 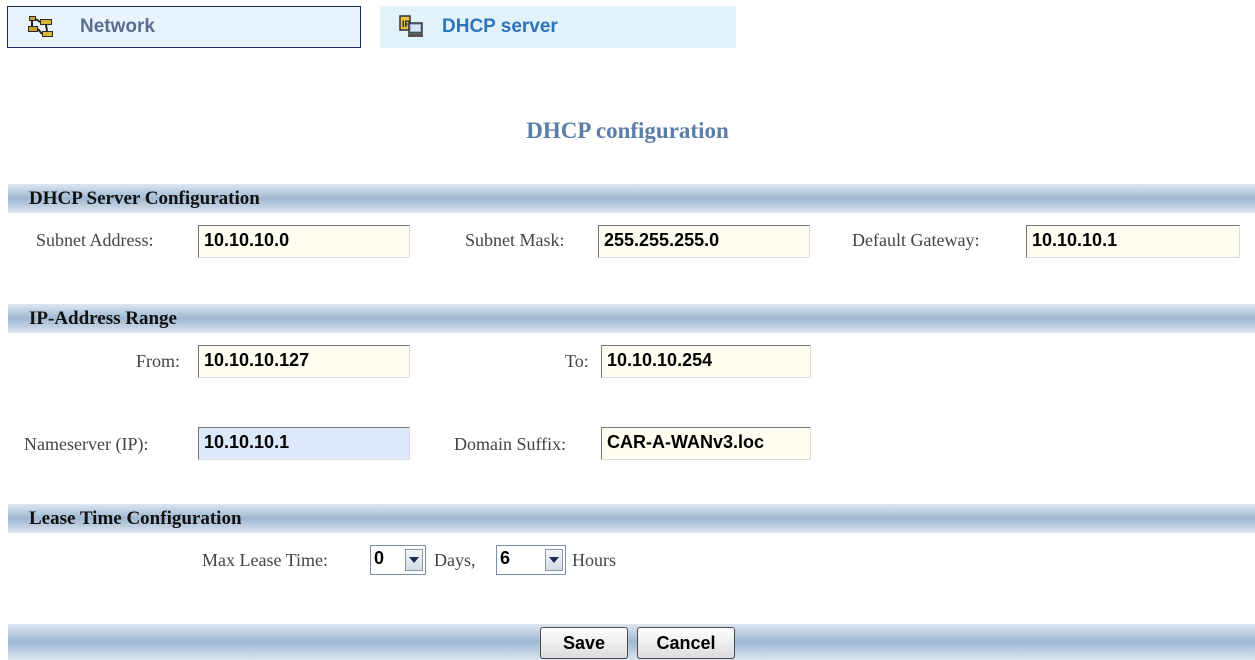 I want to click on dhcp-server-icon: IP, so click(x=411, y=26).